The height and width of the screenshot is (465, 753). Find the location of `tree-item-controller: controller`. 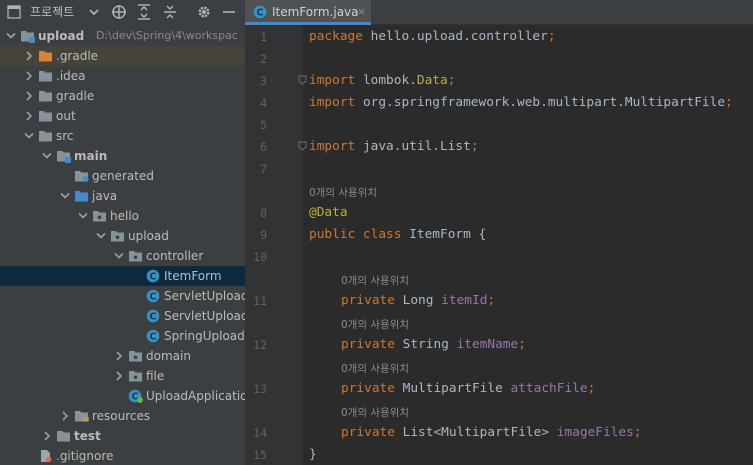

tree-item-controller: controller is located at coordinates (122, 256).